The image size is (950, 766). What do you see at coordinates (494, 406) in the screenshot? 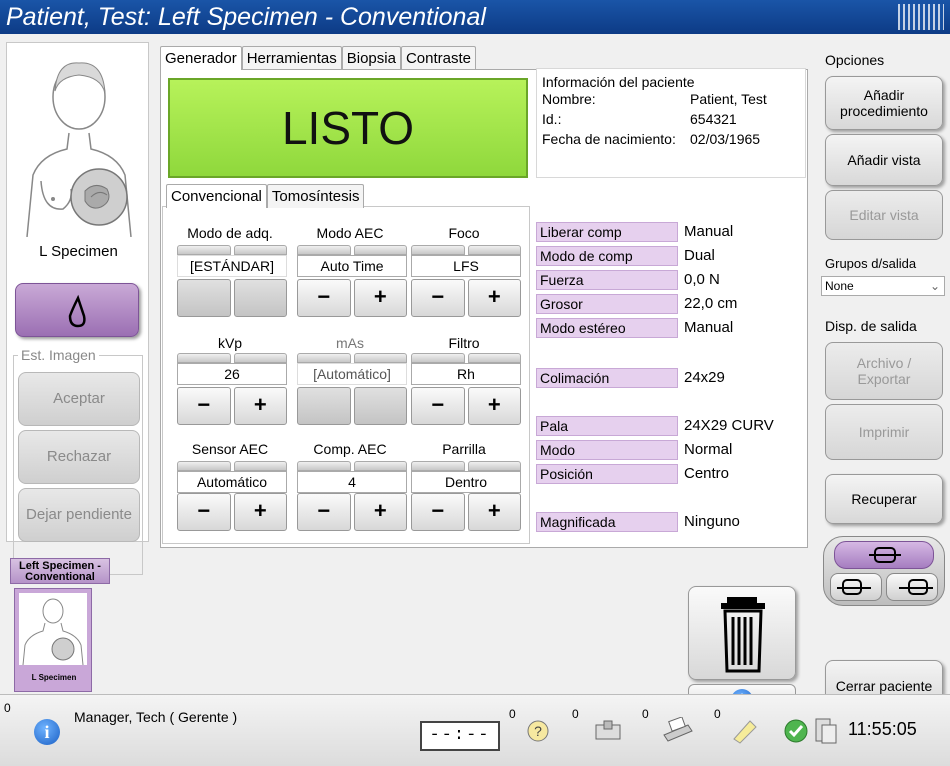
I see `filter-plus-button: +` at bounding box center [494, 406].